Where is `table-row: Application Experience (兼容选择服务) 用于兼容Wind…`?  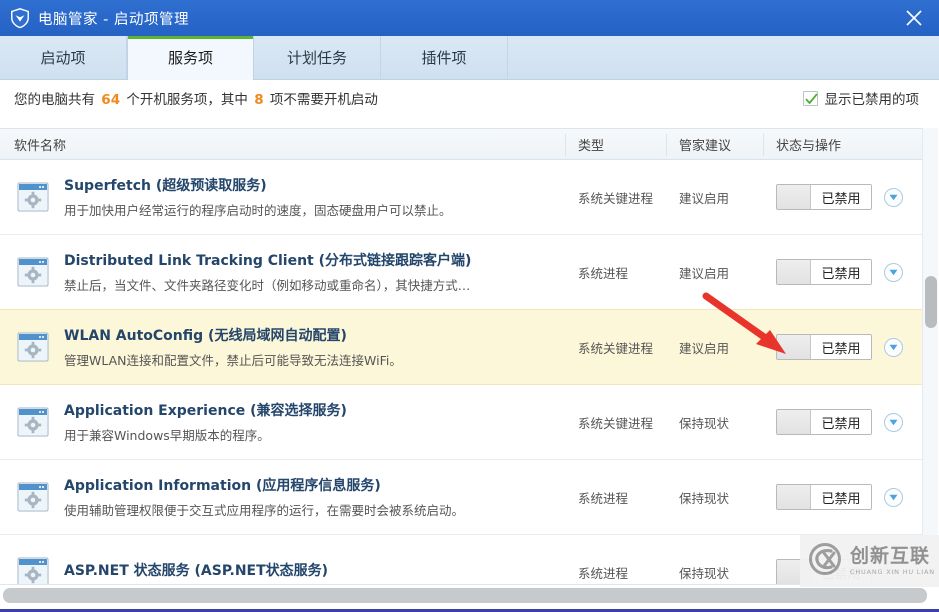
table-row: Application Experience (兼容选择服务) 用于兼容Wind… is located at coordinates (461, 422).